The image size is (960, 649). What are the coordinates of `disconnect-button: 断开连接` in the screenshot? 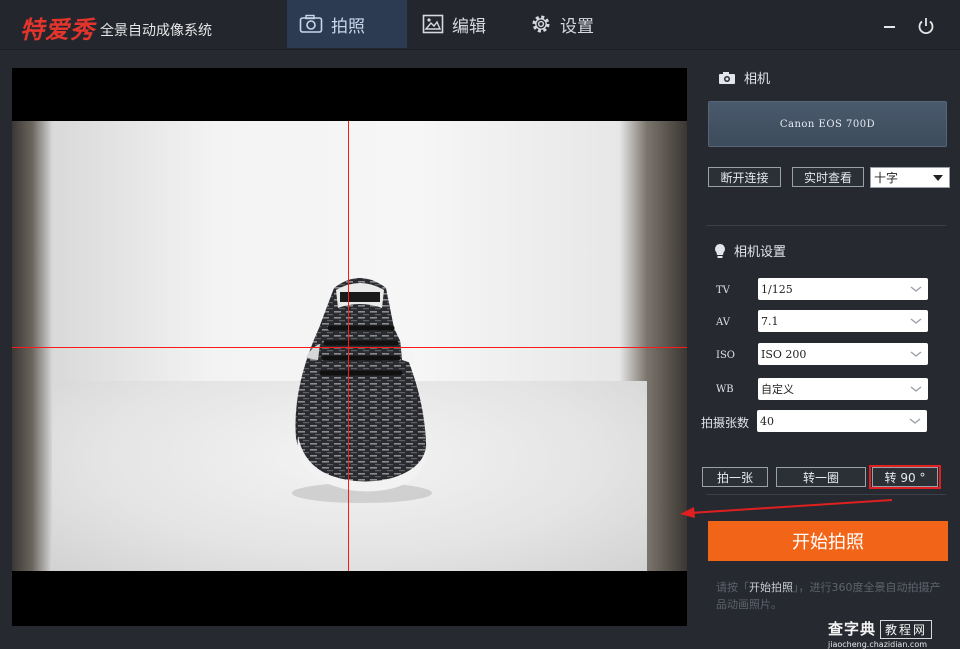 It's located at (744, 177).